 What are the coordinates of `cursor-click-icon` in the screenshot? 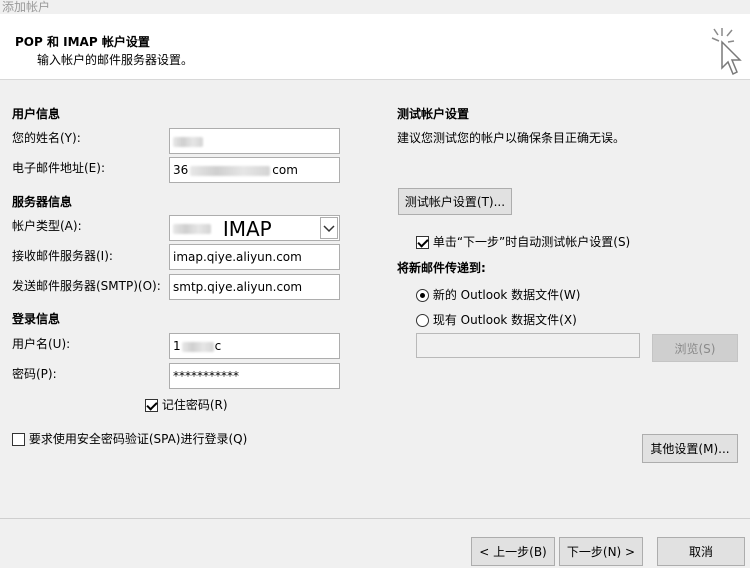 It's located at (726, 52).